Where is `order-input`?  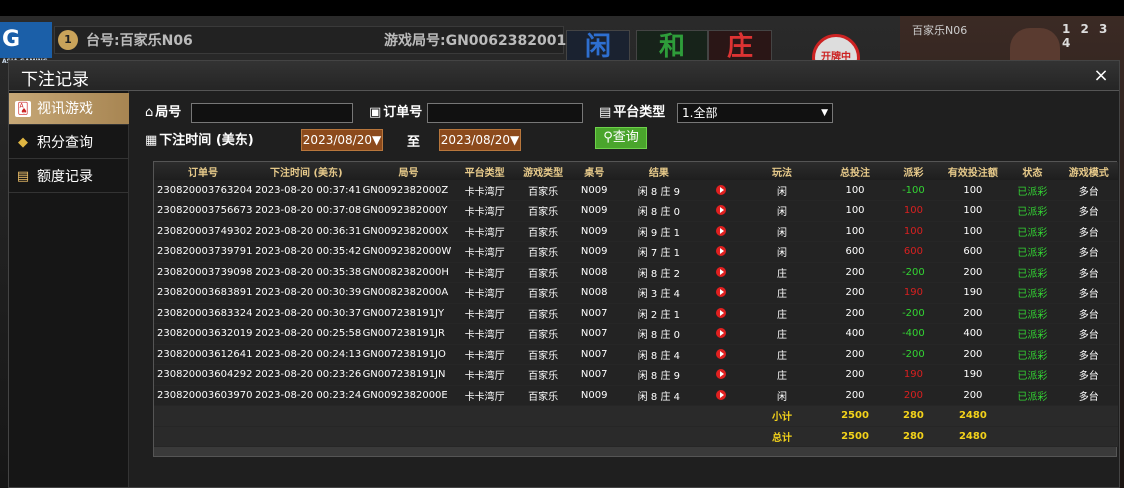 order-input is located at coordinates (505, 113).